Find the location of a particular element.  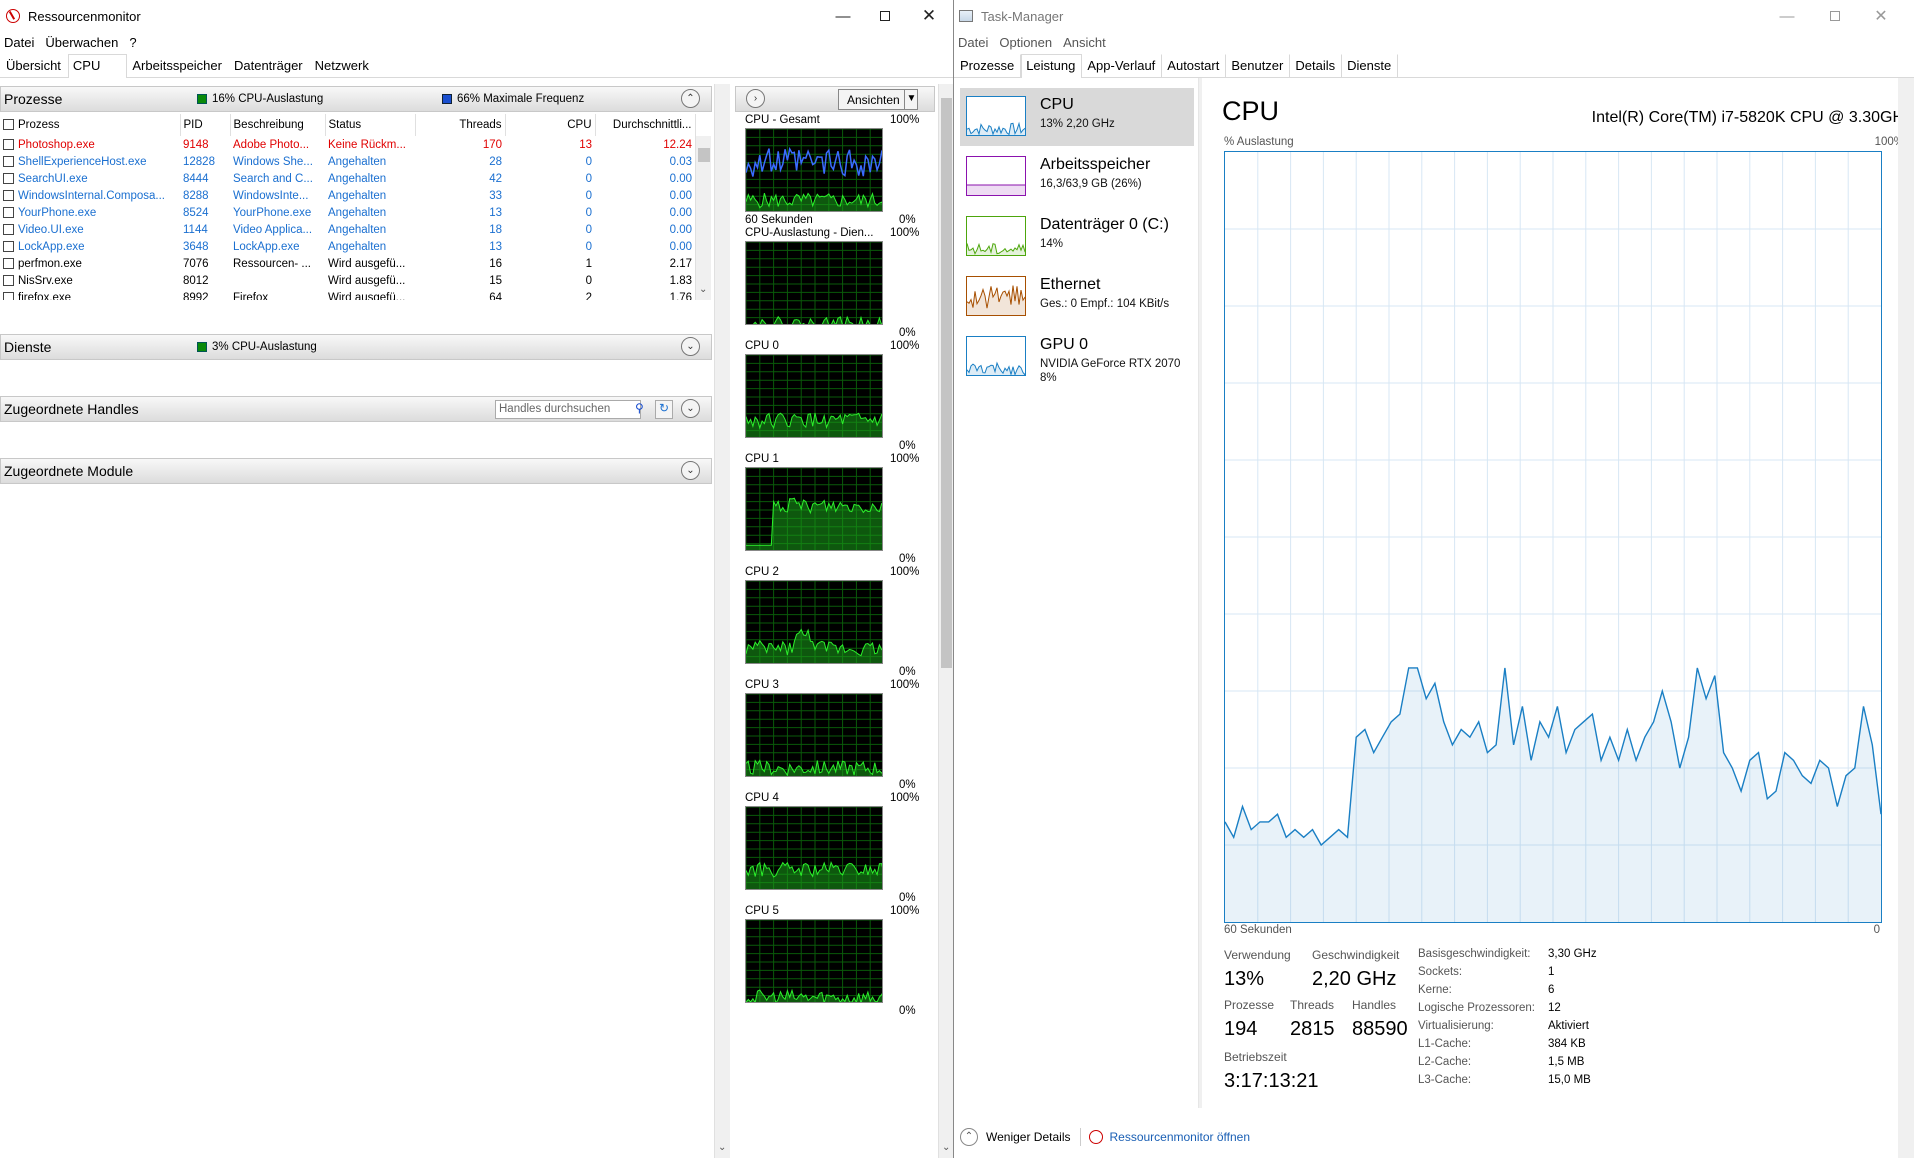

tm-titlebar: Task-Manager — ✕ is located at coordinates (1434, 16).